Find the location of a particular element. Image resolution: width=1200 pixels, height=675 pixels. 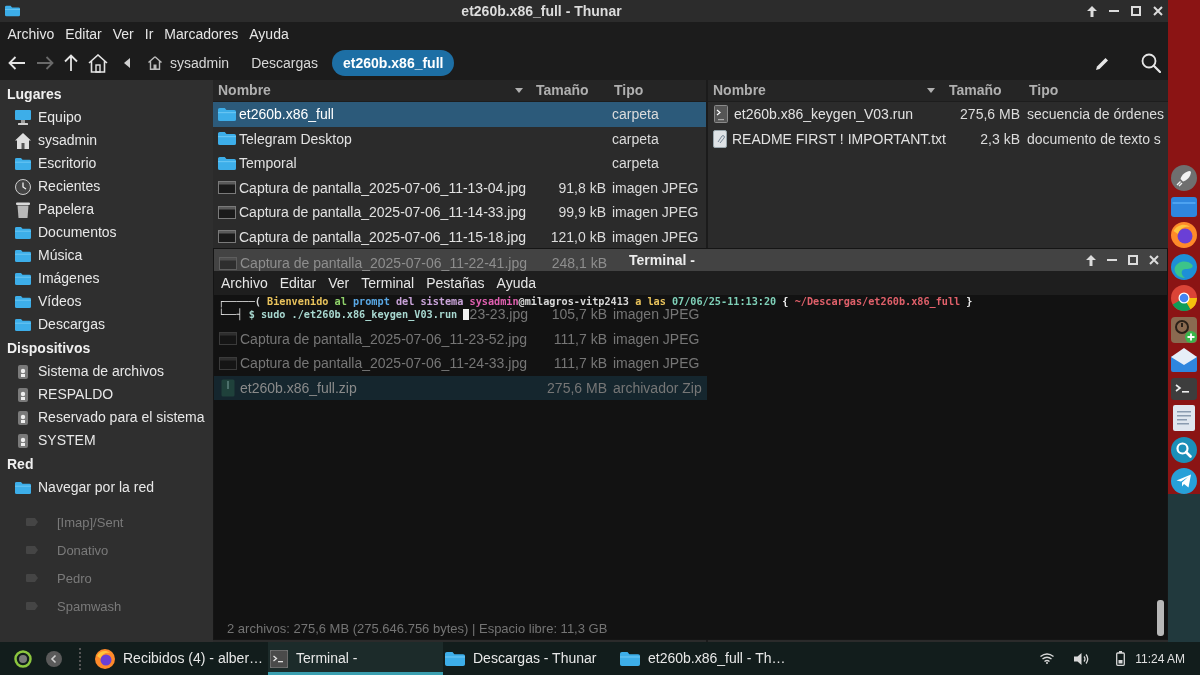

file-type: imagen JPEG is located at coordinates (655, 236).